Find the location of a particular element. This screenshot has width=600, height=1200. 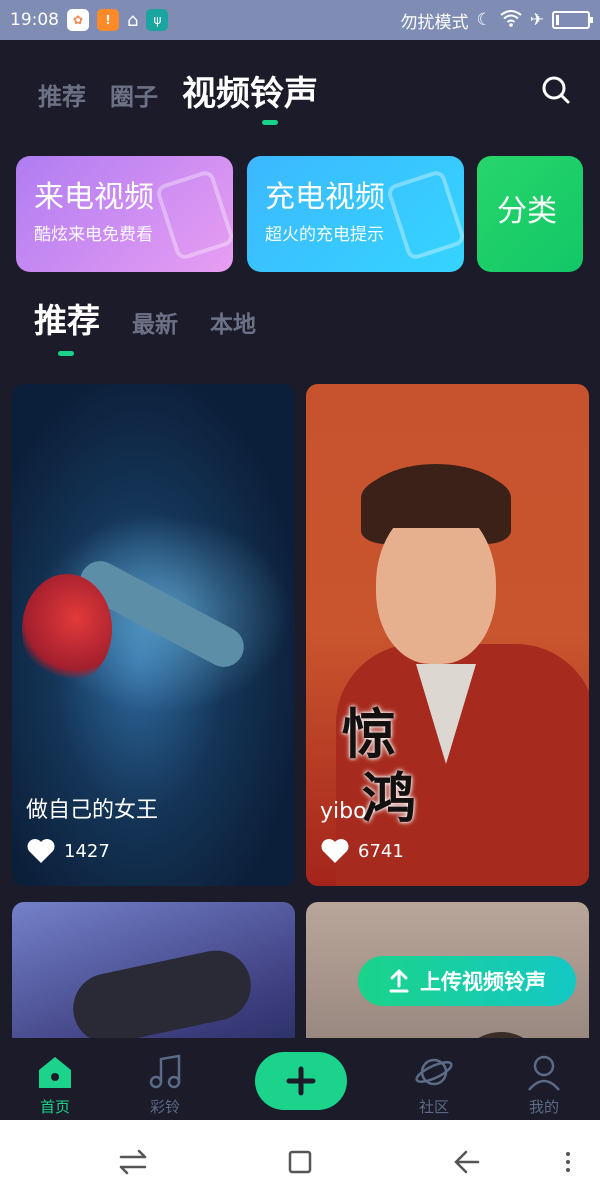

tab-recommend: 推荐 is located at coordinates (62, 94).